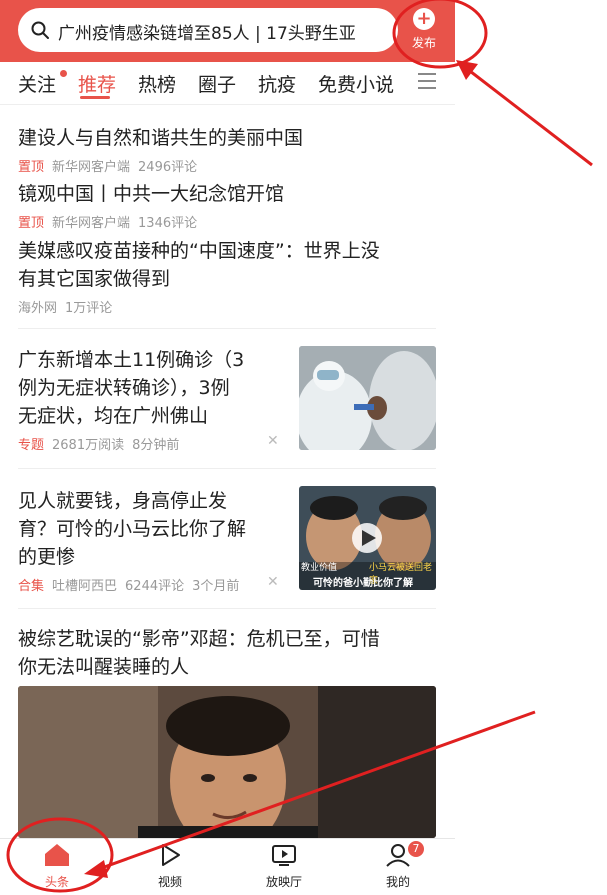  I want to click on tab-anti-epidemic: 抗疫, so click(277, 83).